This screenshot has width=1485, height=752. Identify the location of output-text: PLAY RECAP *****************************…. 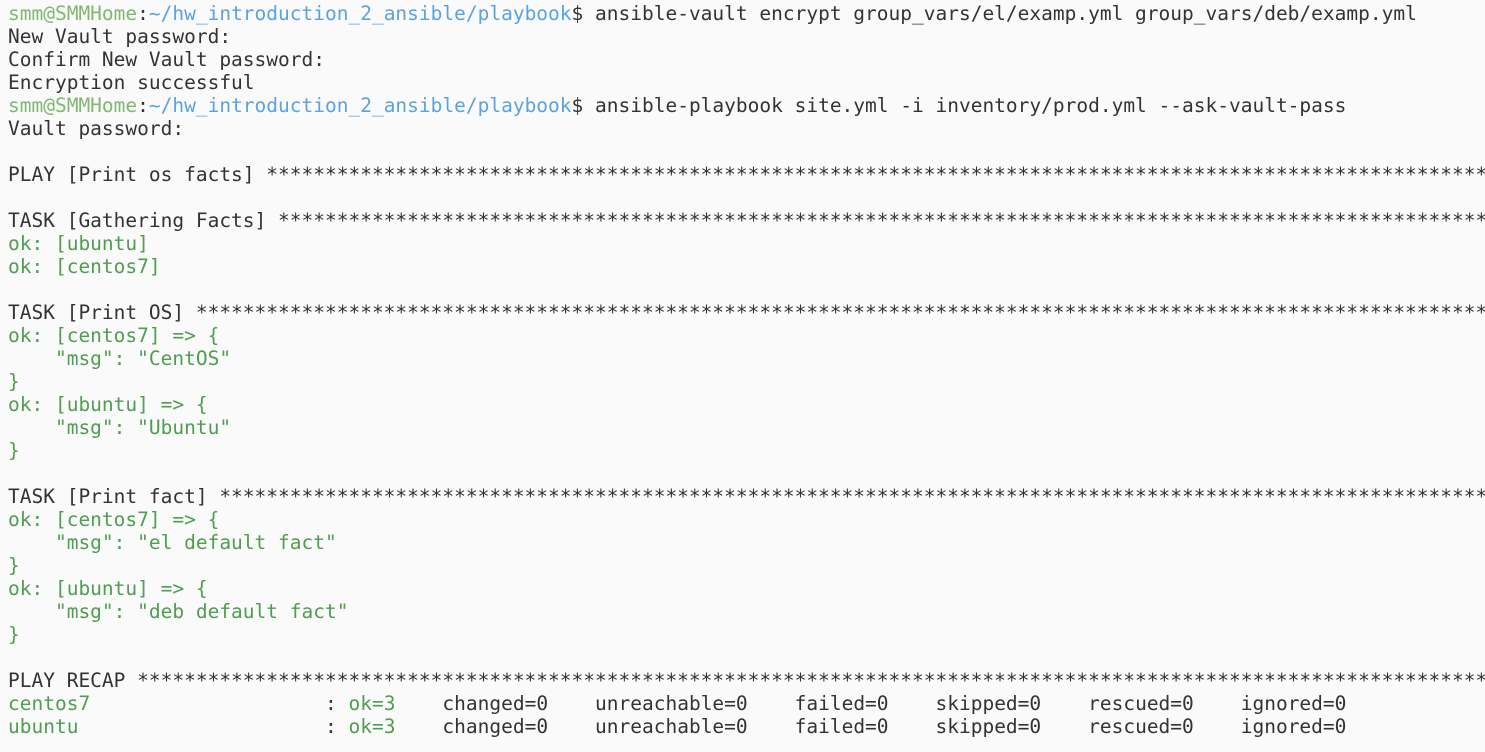
(746, 680).